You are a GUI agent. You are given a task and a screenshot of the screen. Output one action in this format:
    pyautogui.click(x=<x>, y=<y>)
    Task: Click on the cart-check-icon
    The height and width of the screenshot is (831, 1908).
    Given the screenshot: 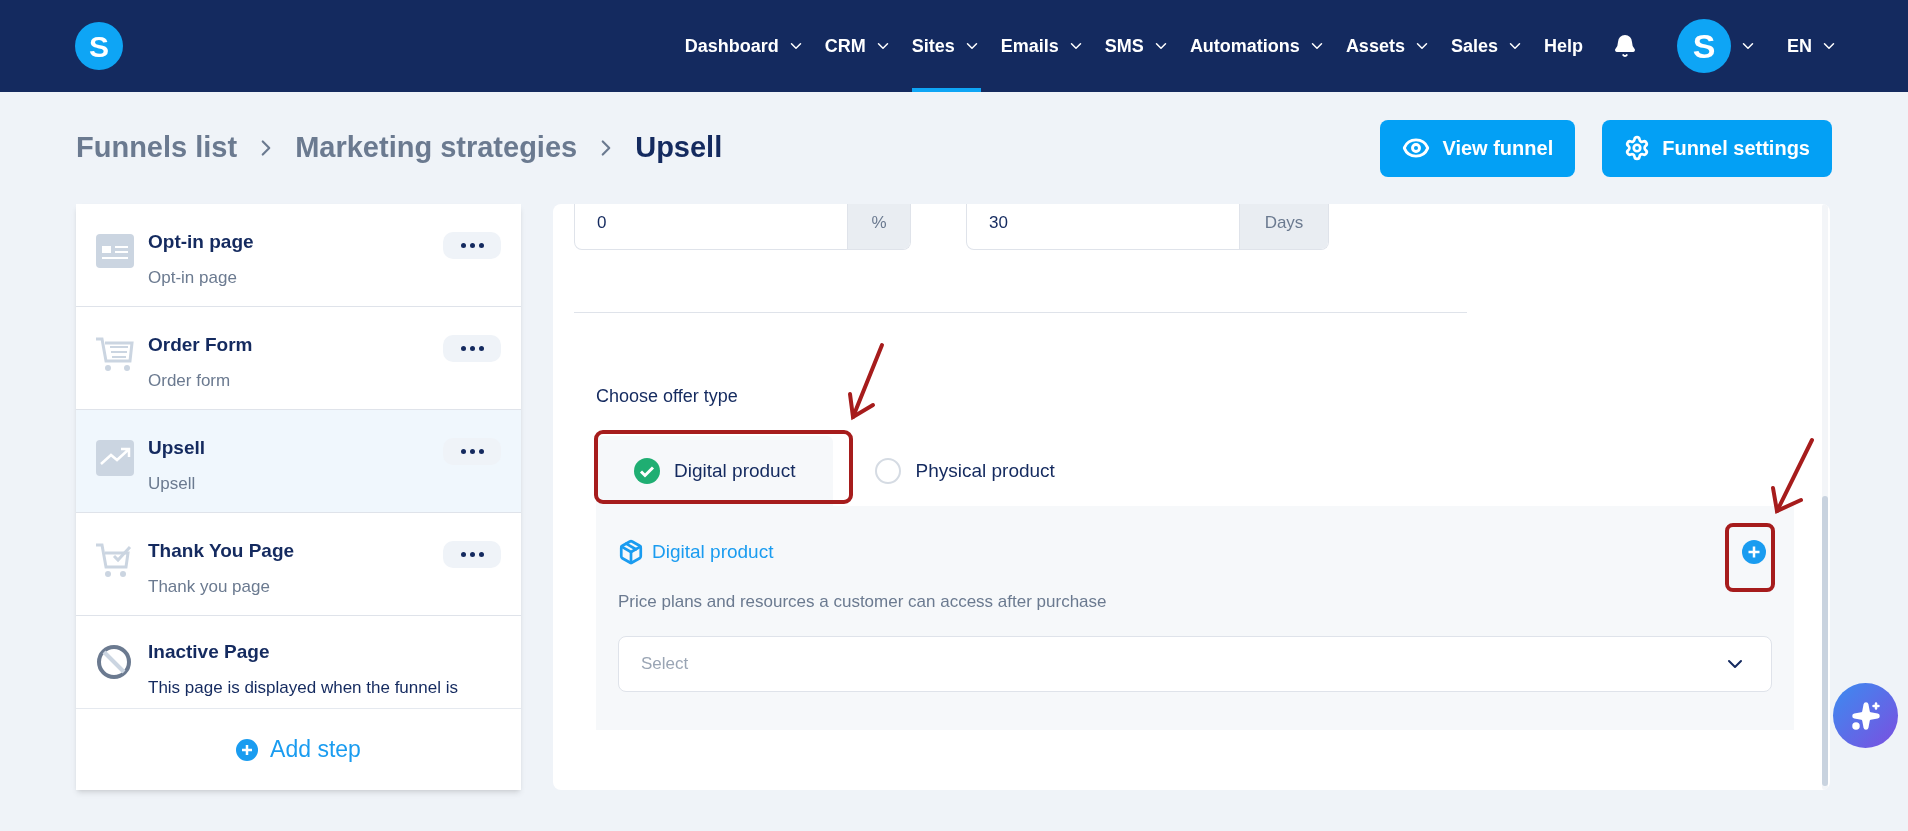 What is the action you would take?
    pyautogui.click(x=115, y=561)
    